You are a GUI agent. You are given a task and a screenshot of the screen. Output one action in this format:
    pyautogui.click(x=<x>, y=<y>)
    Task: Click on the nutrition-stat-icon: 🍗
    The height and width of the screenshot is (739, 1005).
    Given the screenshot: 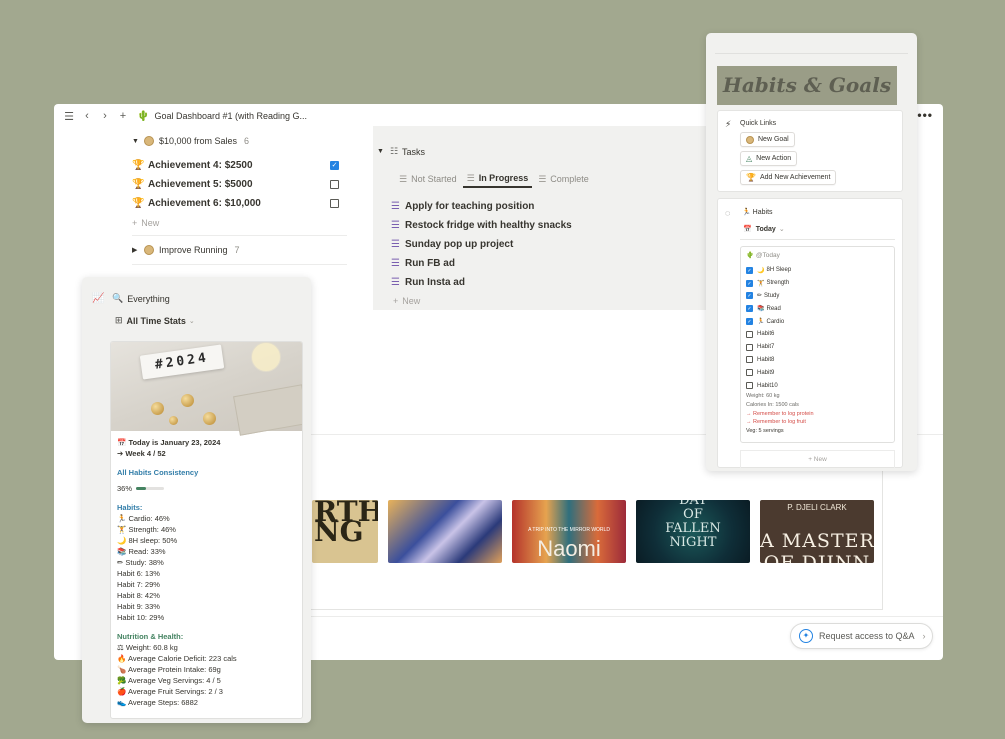 What is the action you would take?
    pyautogui.click(x=123, y=669)
    